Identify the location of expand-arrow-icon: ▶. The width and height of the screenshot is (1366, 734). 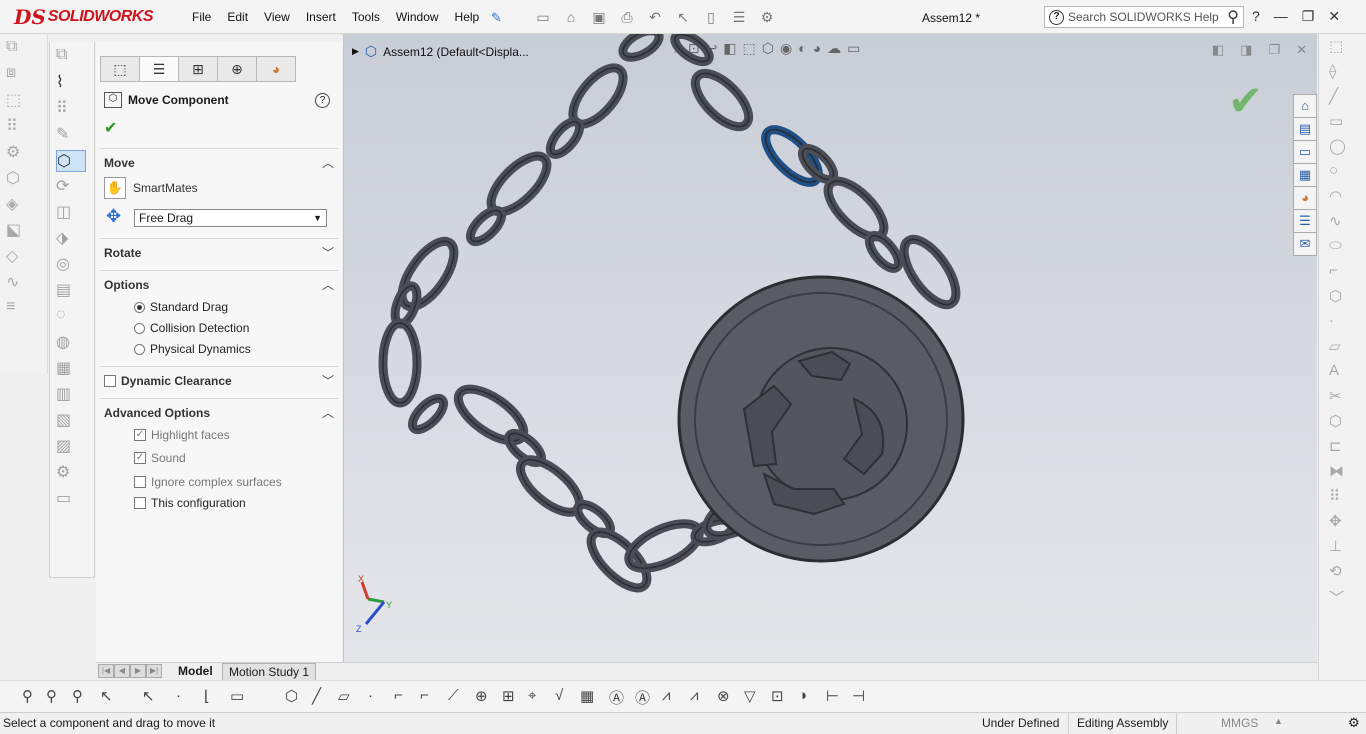
(355, 51).